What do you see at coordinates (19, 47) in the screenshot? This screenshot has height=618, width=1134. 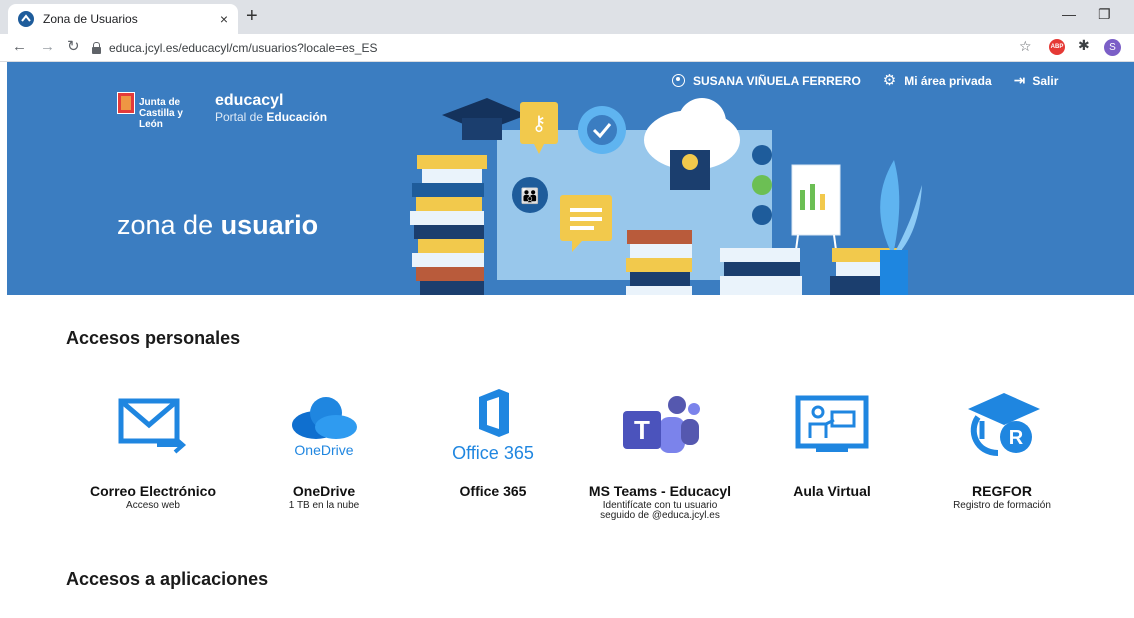 I see `back-arrow-icon: ←` at bounding box center [19, 47].